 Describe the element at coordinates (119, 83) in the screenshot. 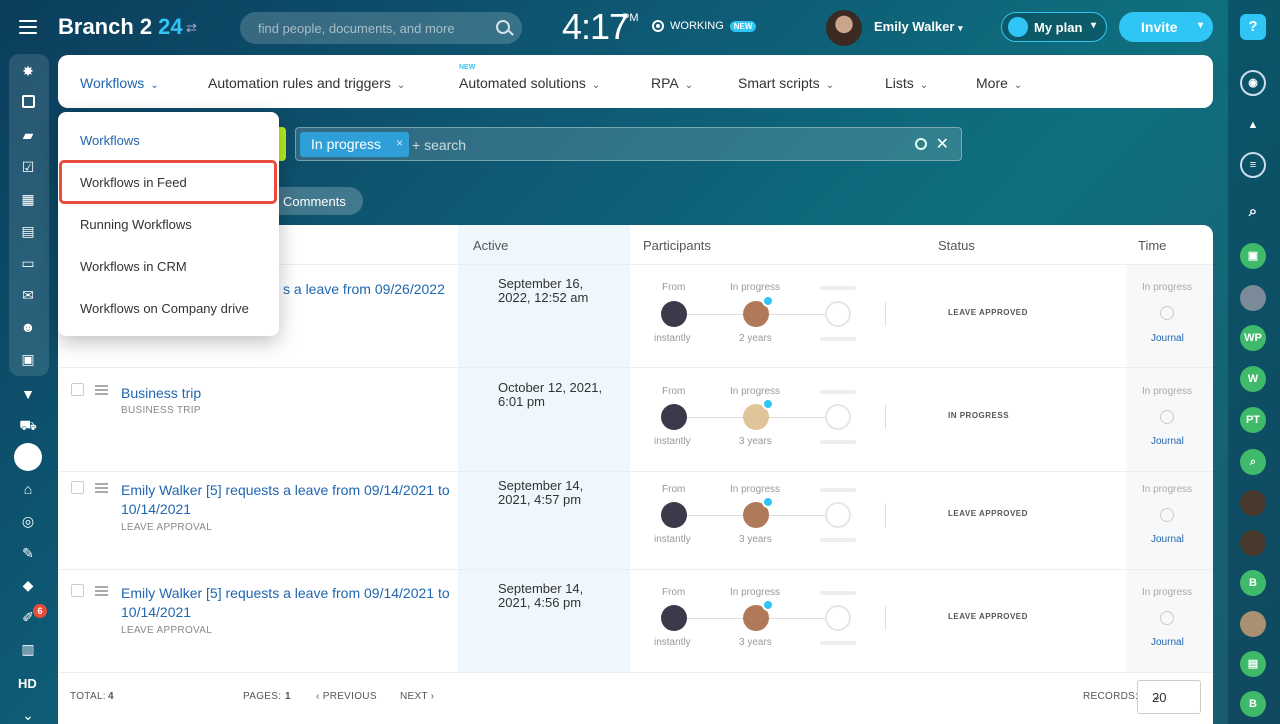

I see `tab-workflows: Workflows ⌄` at that location.